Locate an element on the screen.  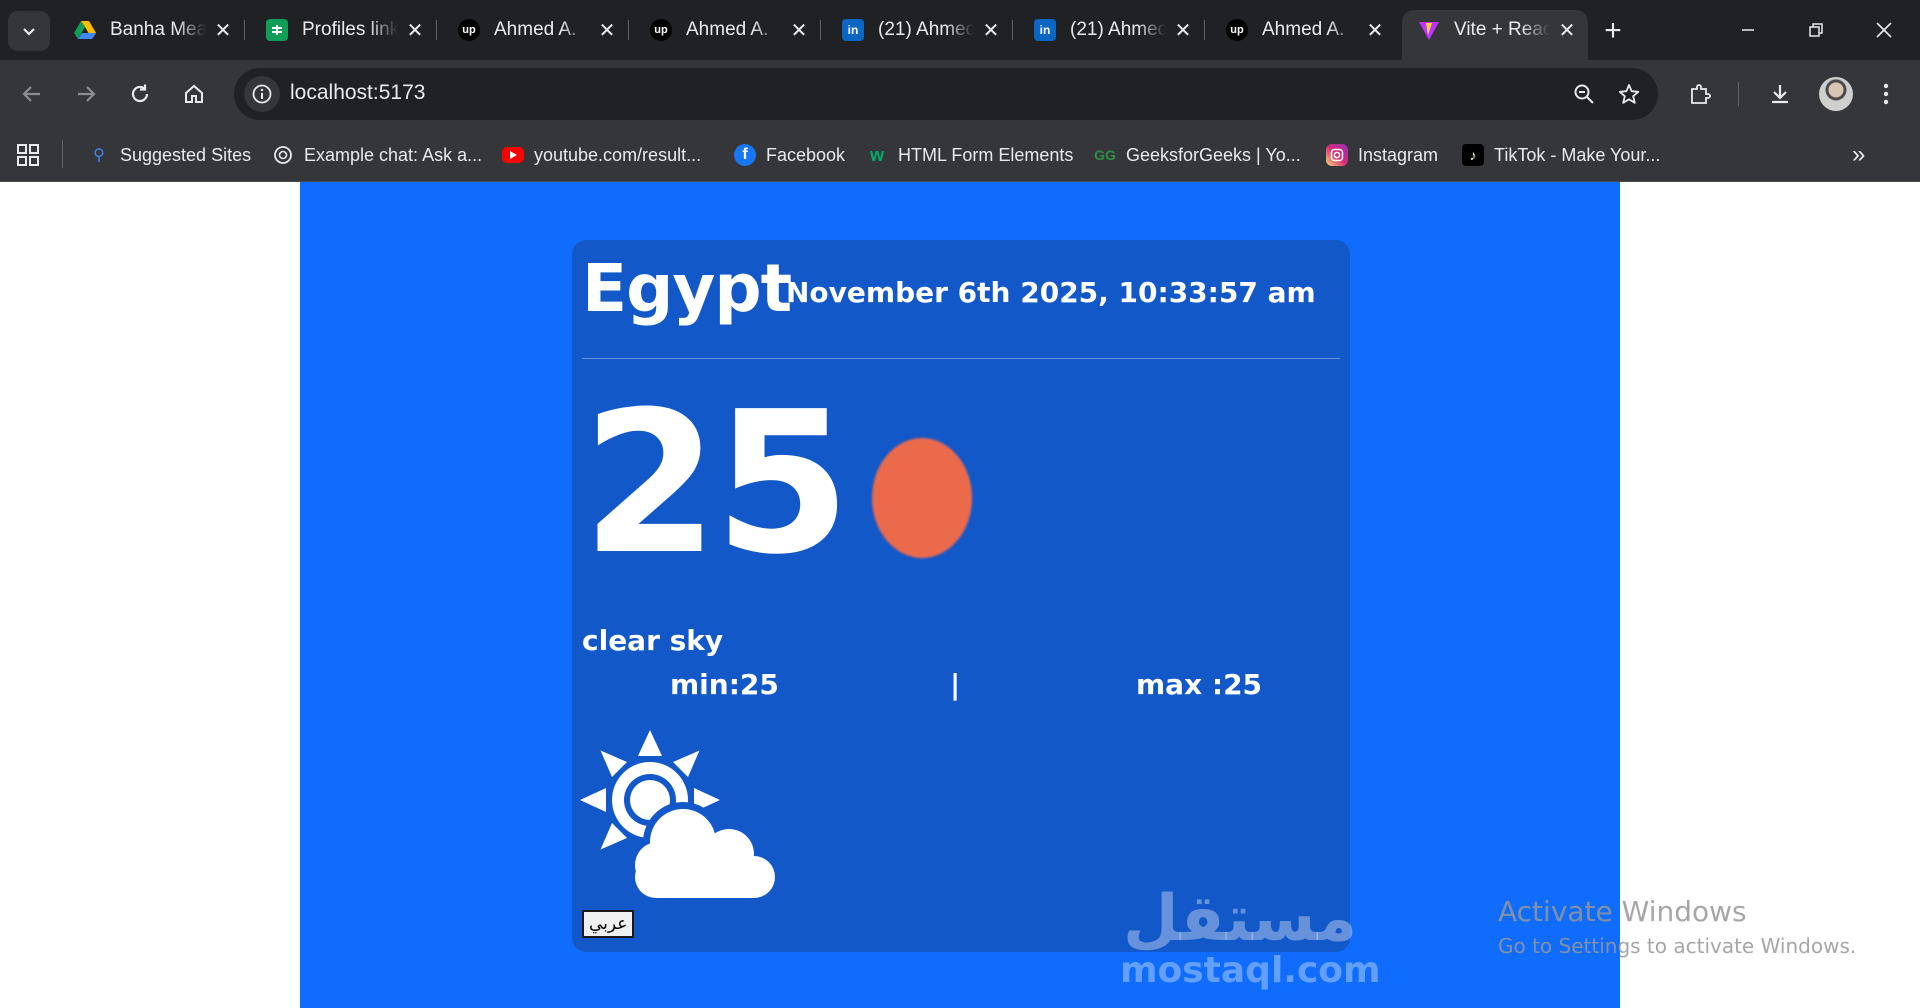
bookmark-html-form-elements: w HTML Form Elements is located at coordinates (969, 155).